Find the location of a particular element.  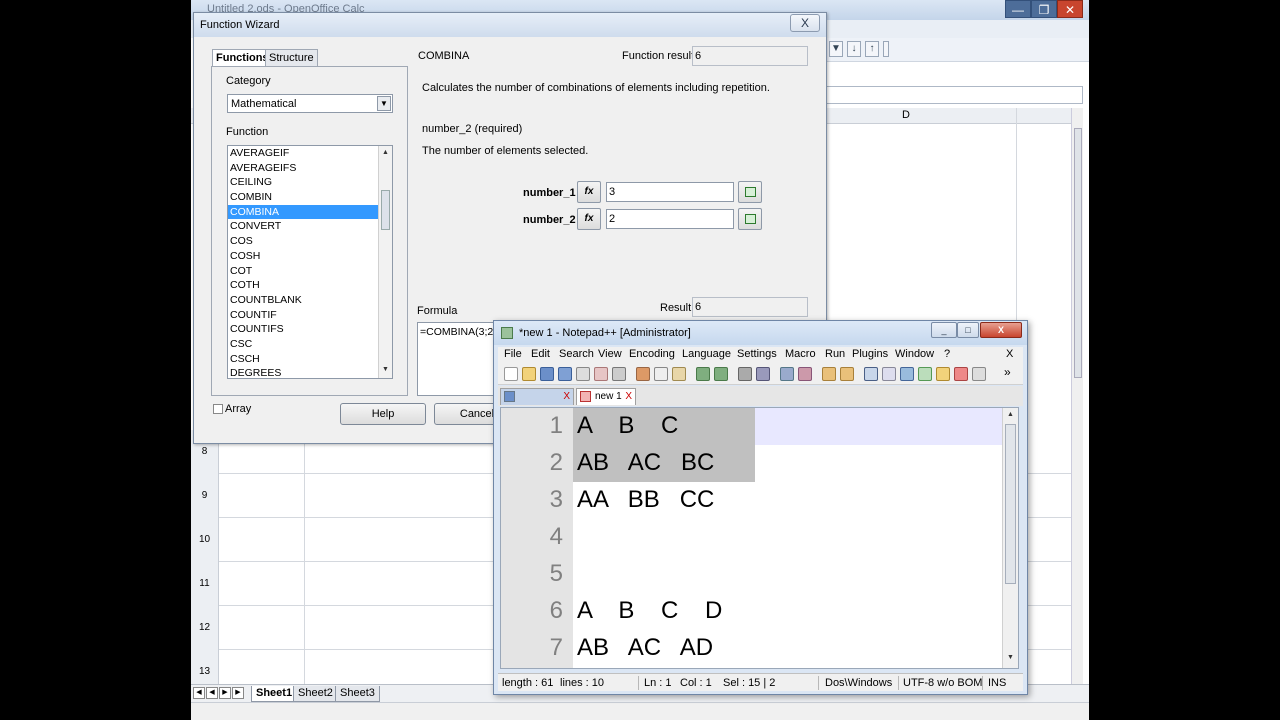

function-list-scrollbar: ▲ ▼ is located at coordinates (385, 262).